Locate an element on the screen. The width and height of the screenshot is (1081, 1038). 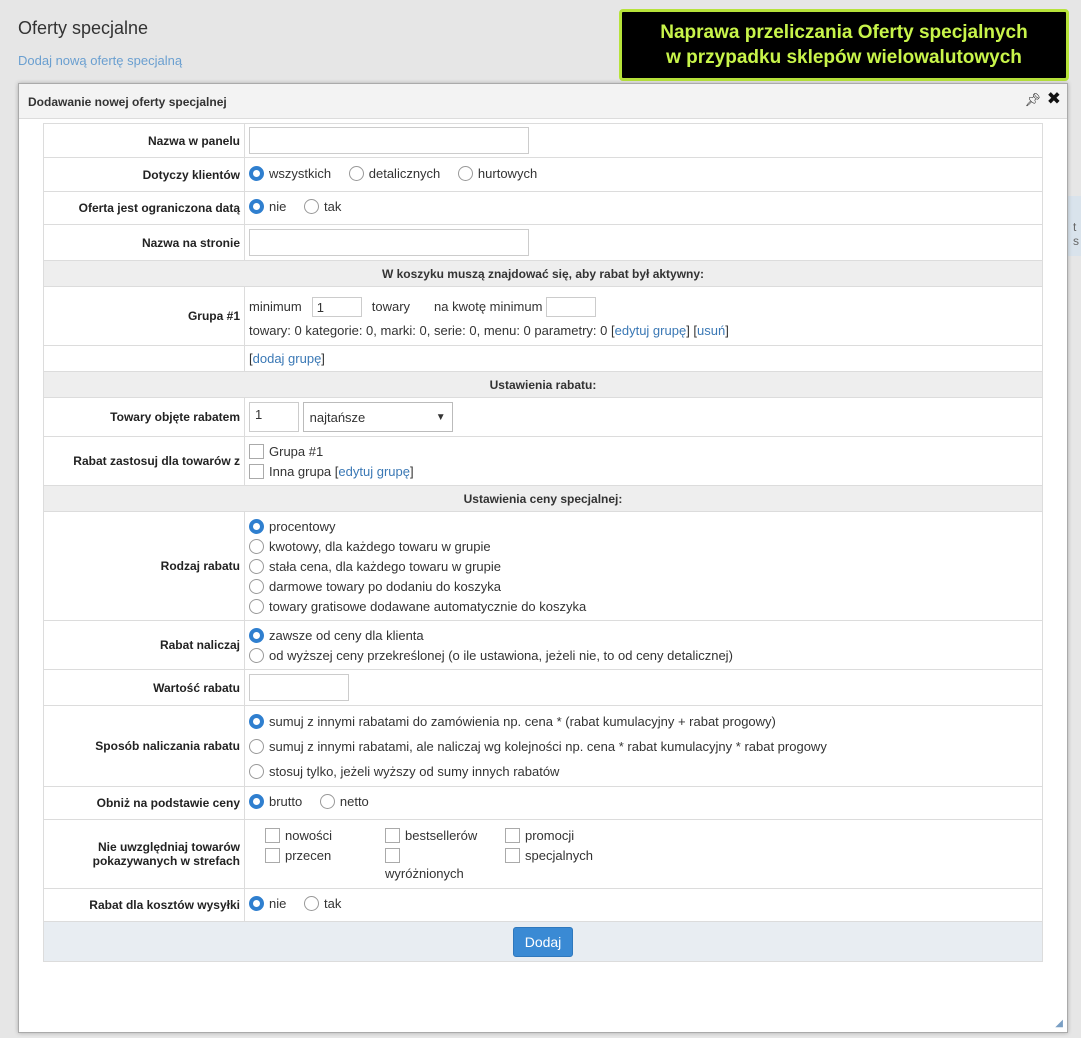
row-site-name: Nazwa na stronie is located at coordinates (543, 242).